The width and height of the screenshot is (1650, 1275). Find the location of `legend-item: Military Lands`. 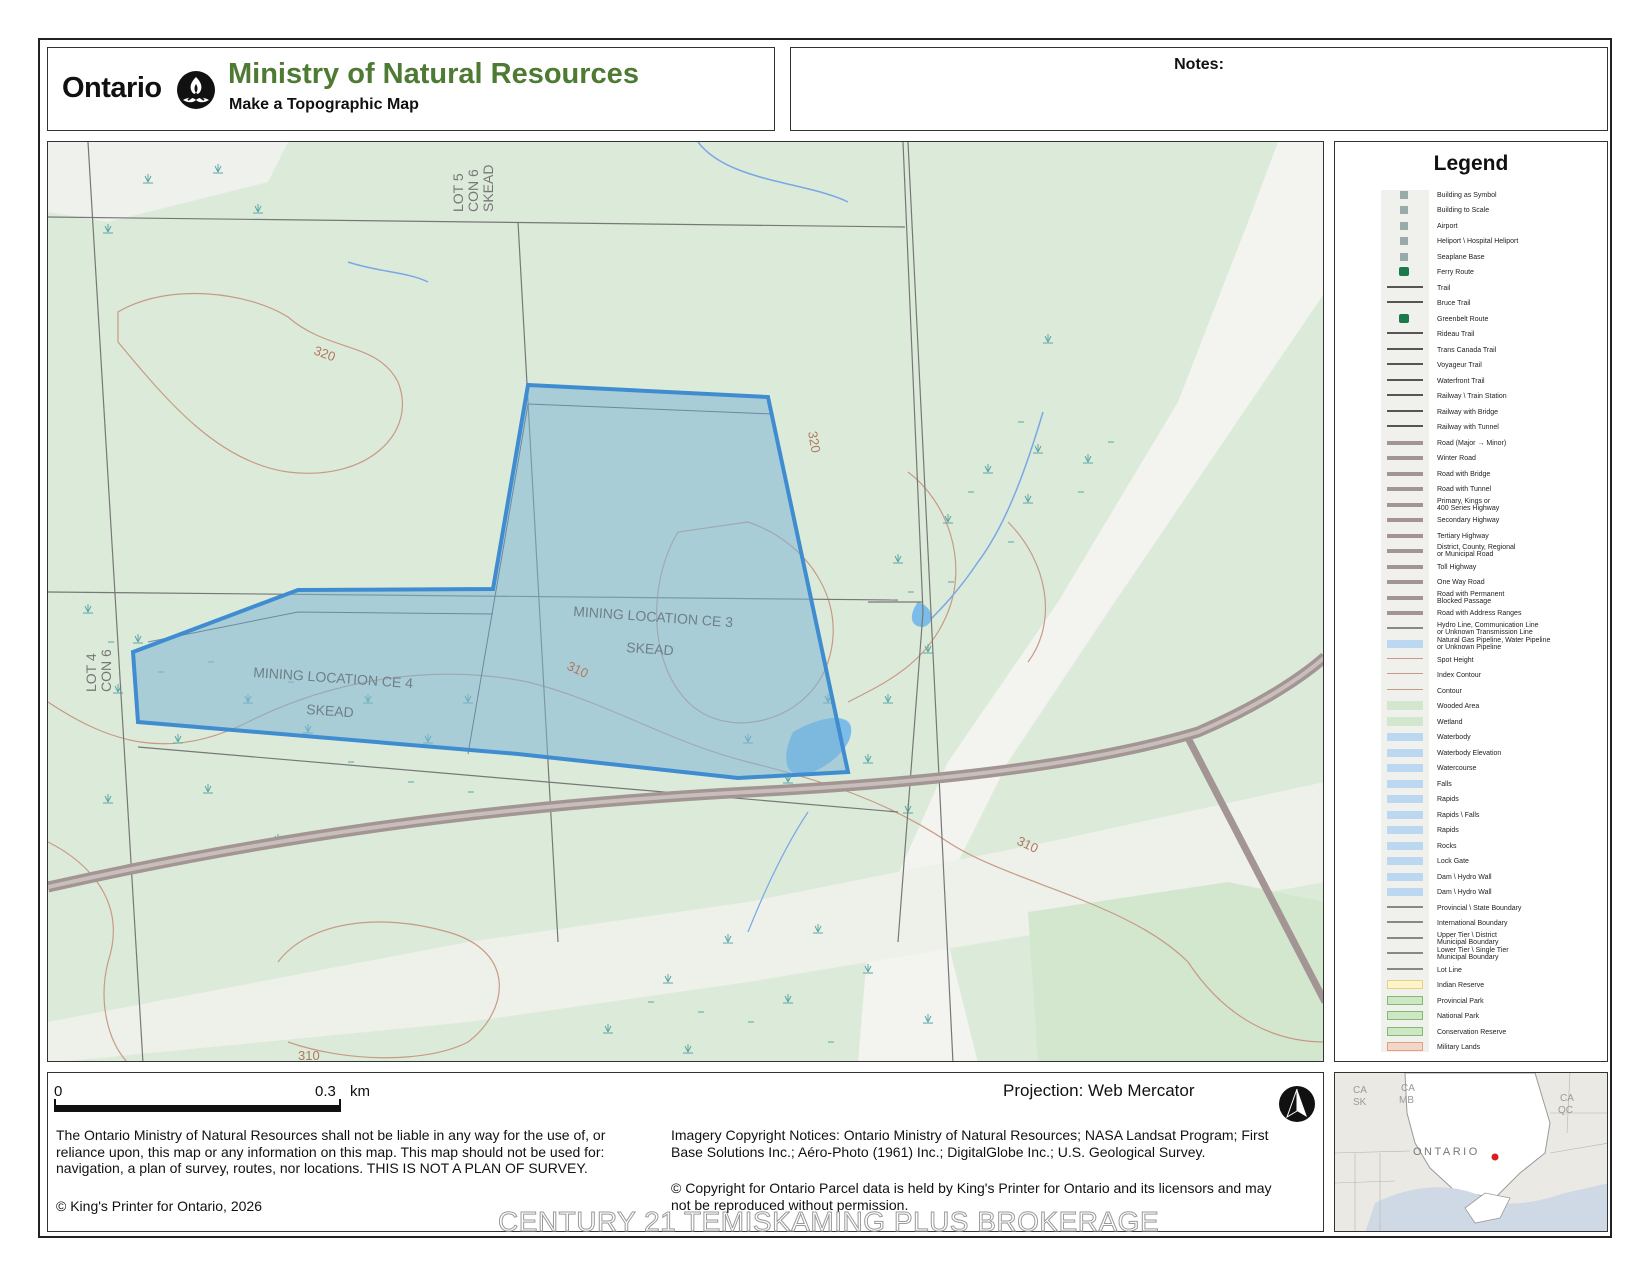

legend-item: Military Lands is located at coordinates (1459, 1047).